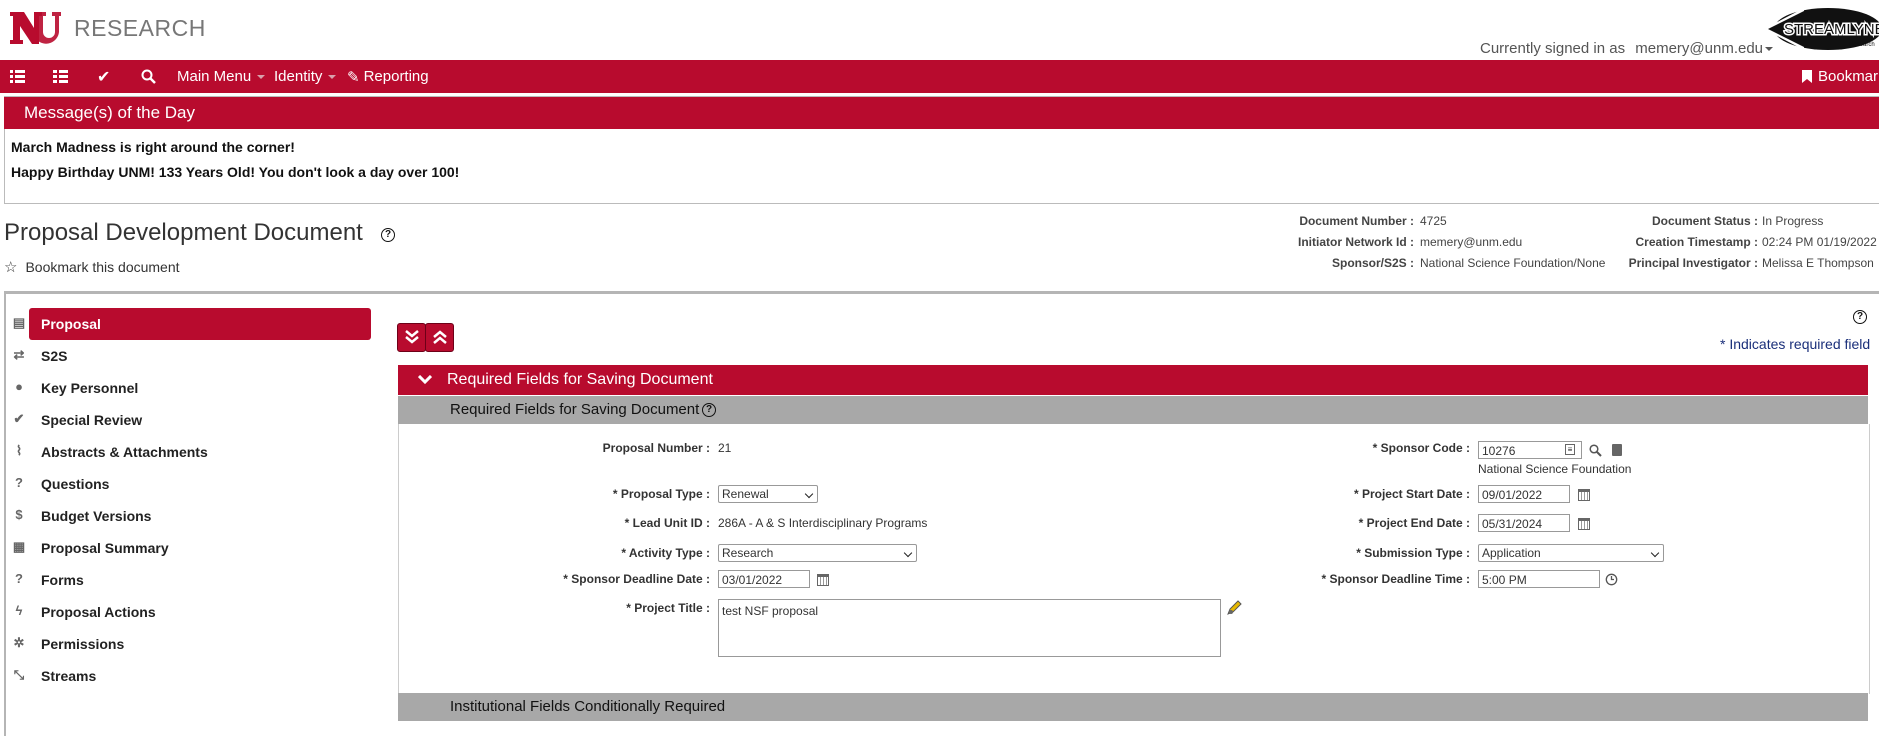 The width and height of the screenshot is (1879, 736). I want to click on document-lookup-icon, so click(1617, 450).